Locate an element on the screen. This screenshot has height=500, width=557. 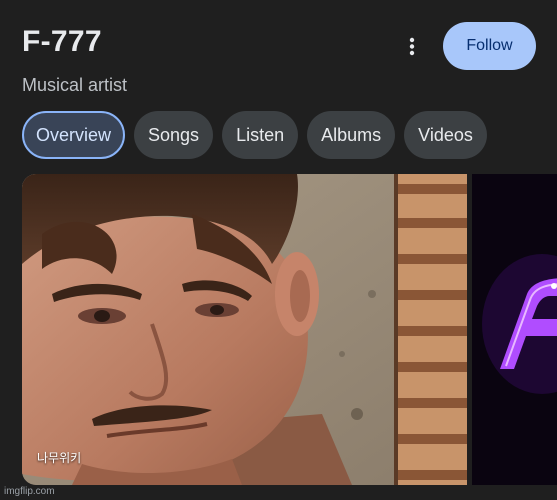
more-options-button is located at coordinates (412, 46).